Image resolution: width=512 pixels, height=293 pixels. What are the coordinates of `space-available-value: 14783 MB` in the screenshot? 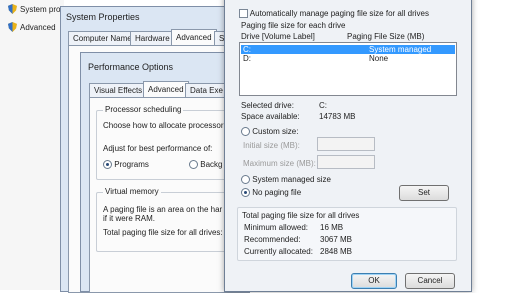 It's located at (337, 116).